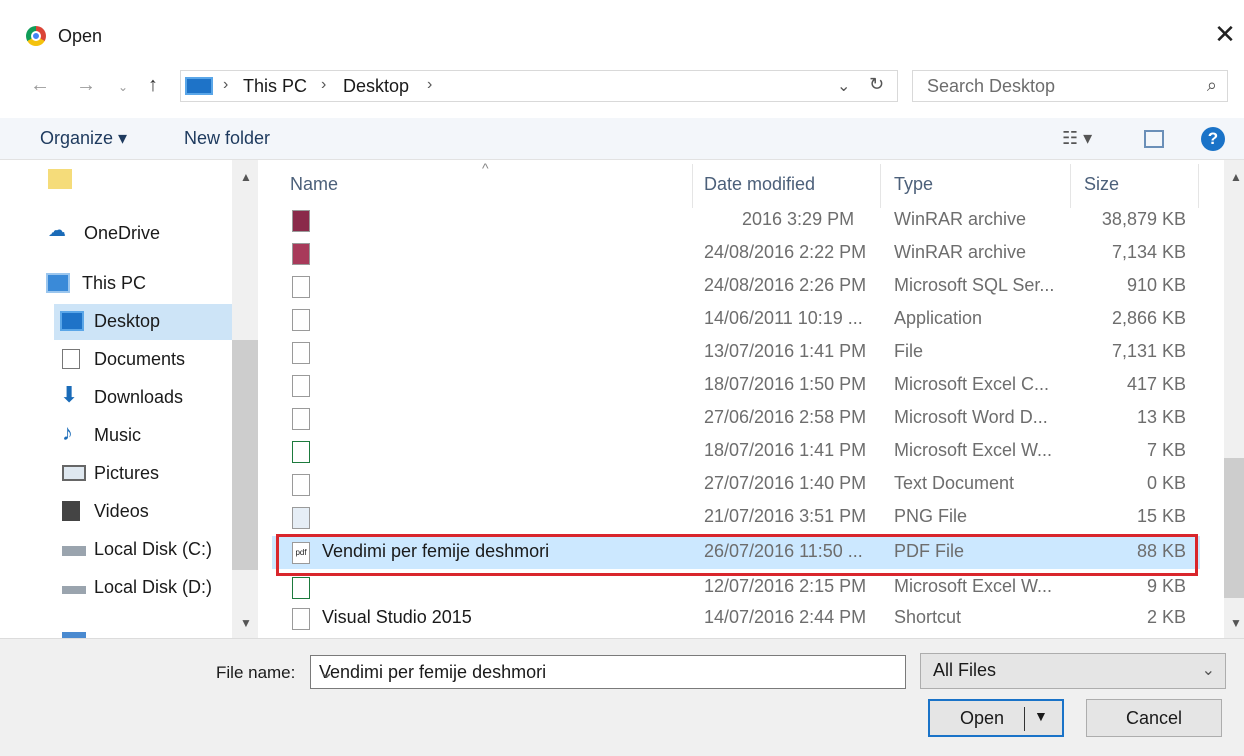 The height and width of the screenshot is (756, 1244). I want to click on text-file-icon, so click(301, 485).